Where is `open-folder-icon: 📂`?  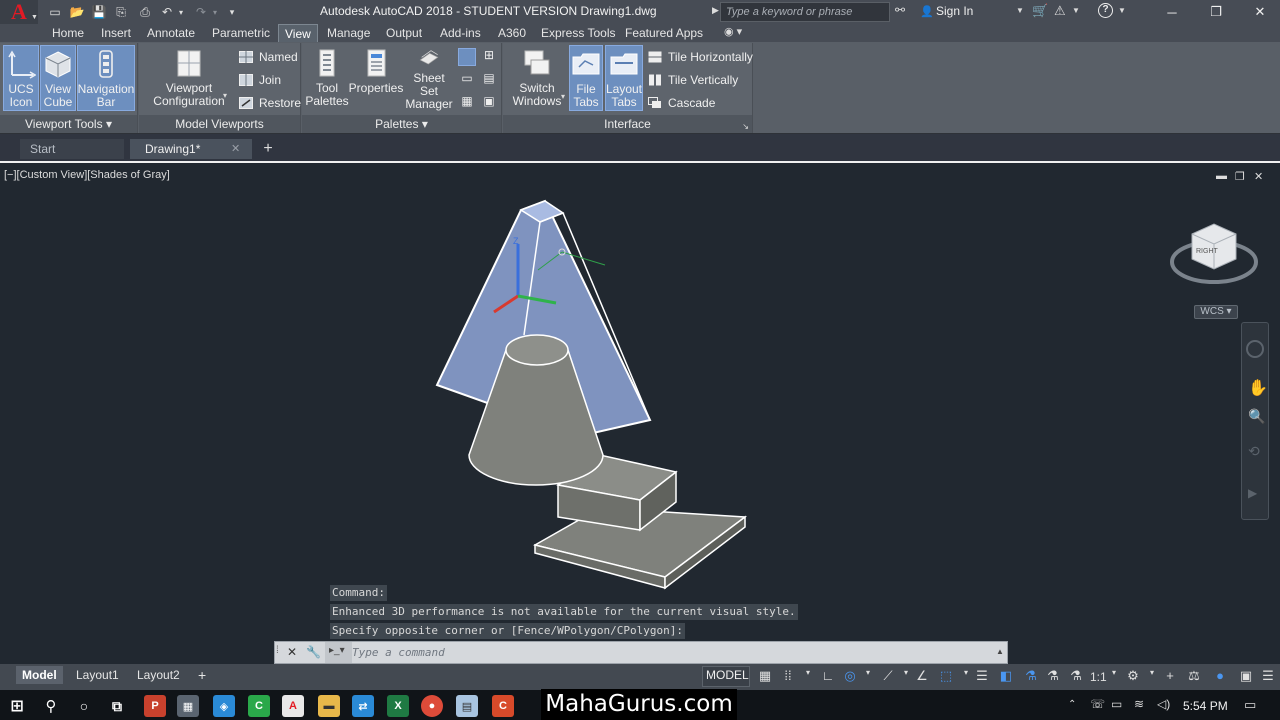 open-folder-icon: 📂 is located at coordinates (77, 12).